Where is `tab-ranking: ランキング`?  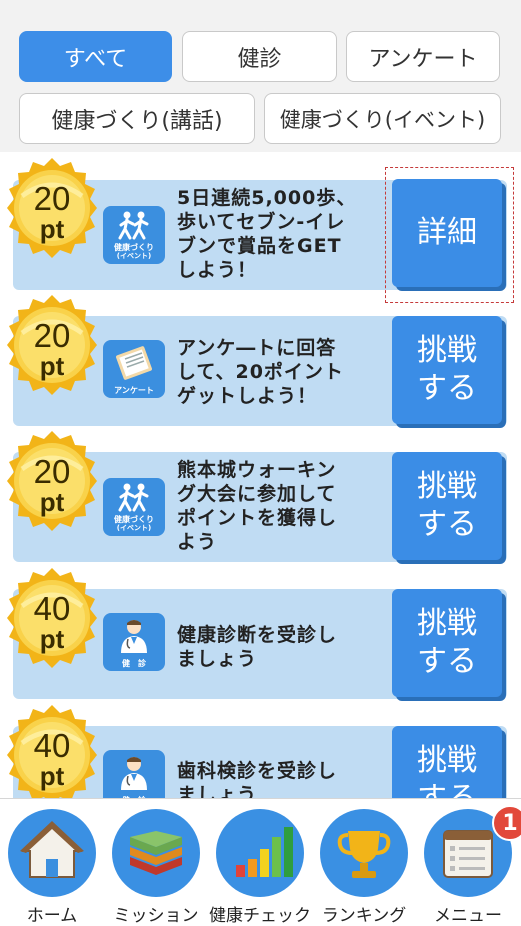 tab-ranking: ランキング is located at coordinates (364, 865).